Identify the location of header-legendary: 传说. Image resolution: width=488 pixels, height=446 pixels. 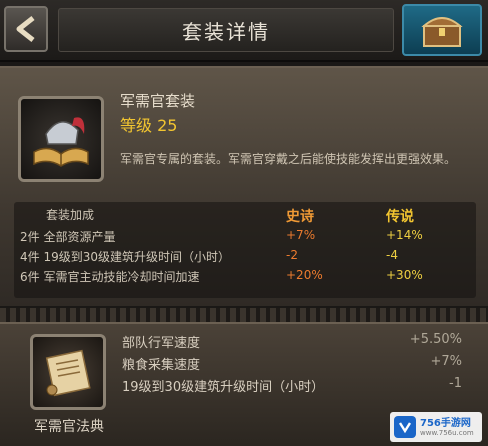
(400, 217).